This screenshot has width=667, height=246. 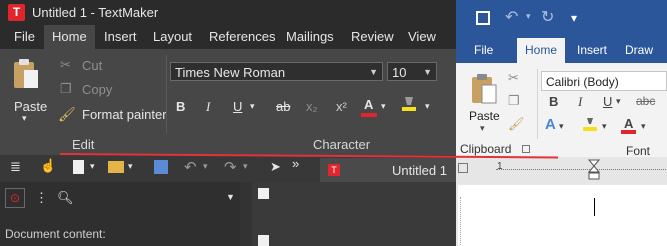 I want to click on clipboard-group-label: Clipboard, so click(x=486, y=149).